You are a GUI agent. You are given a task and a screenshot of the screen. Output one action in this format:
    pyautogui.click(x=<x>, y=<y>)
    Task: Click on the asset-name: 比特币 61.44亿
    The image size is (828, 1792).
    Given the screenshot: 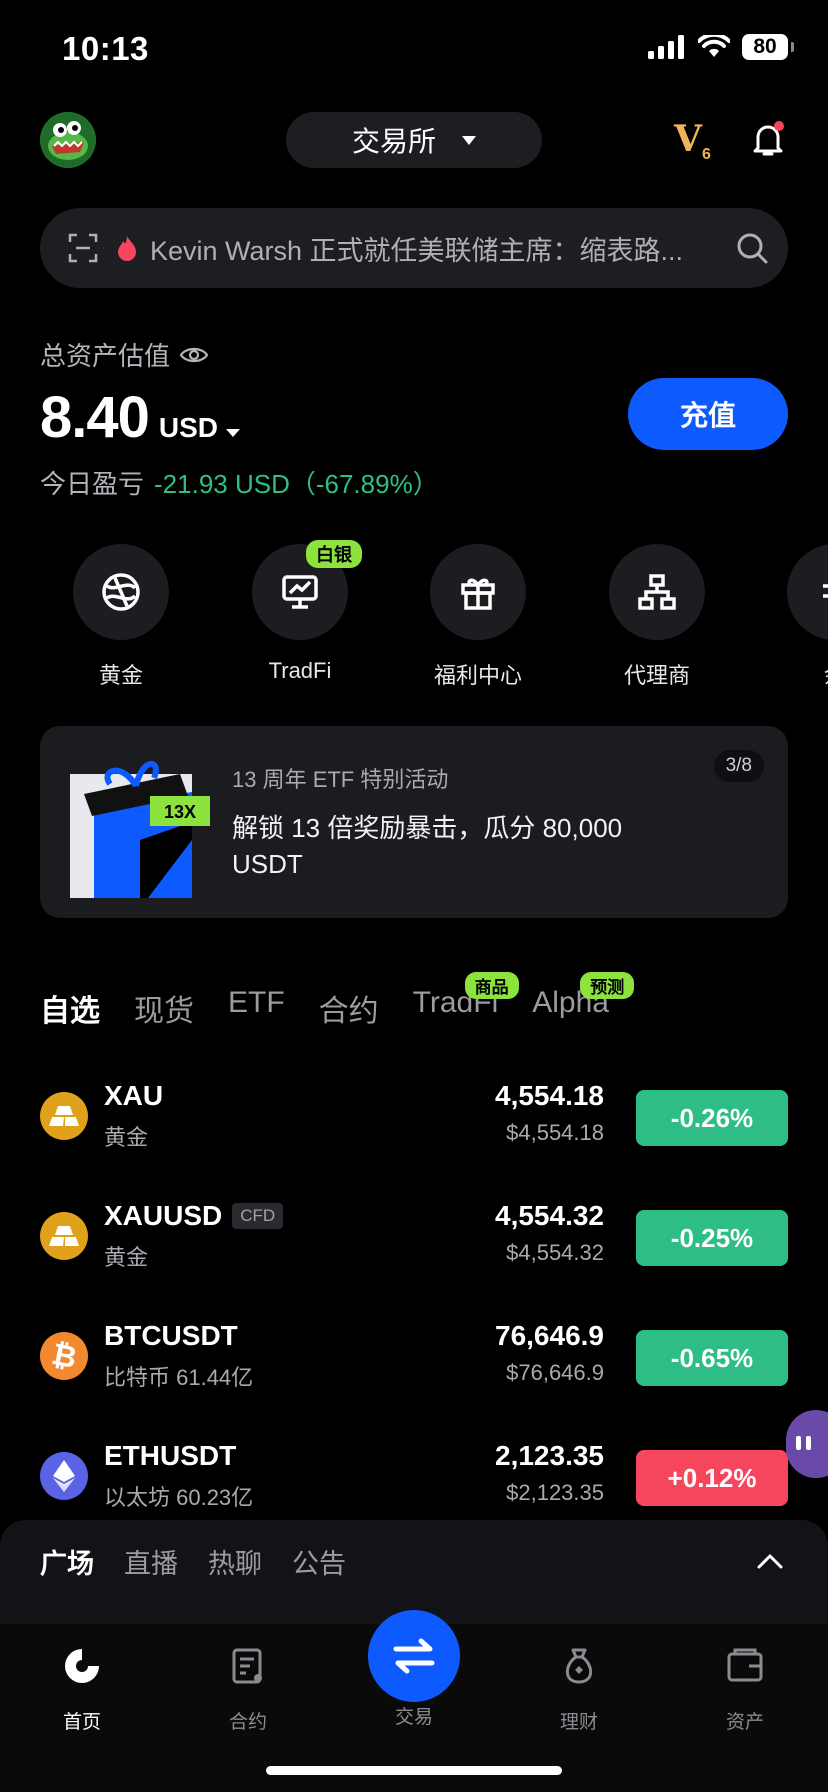 What is the action you would take?
    pyautogui.click(x=179, y=1377)
    